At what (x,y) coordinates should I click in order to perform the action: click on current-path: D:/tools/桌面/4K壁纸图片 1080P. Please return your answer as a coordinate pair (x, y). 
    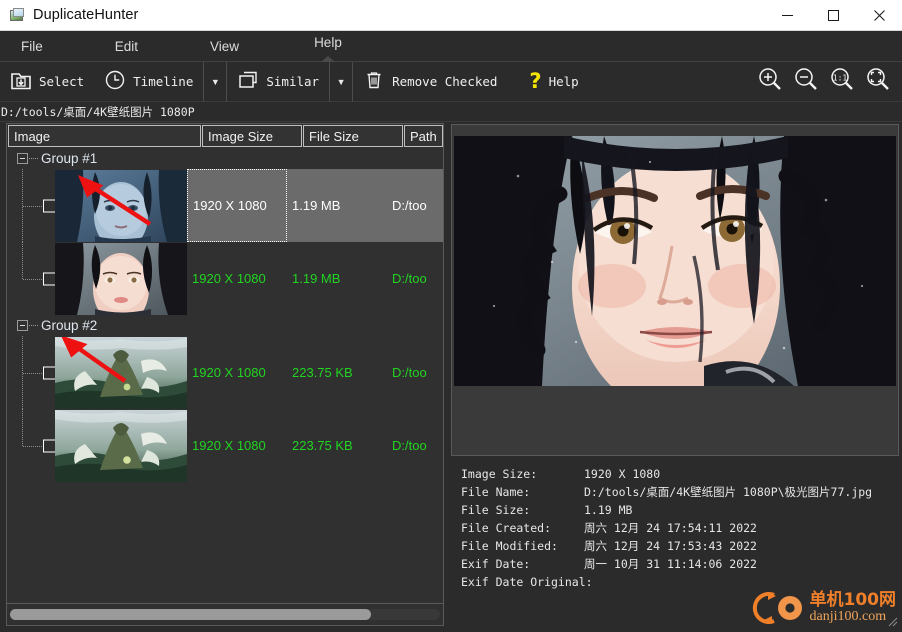
    Looking at the image, I should click on (98, 111).